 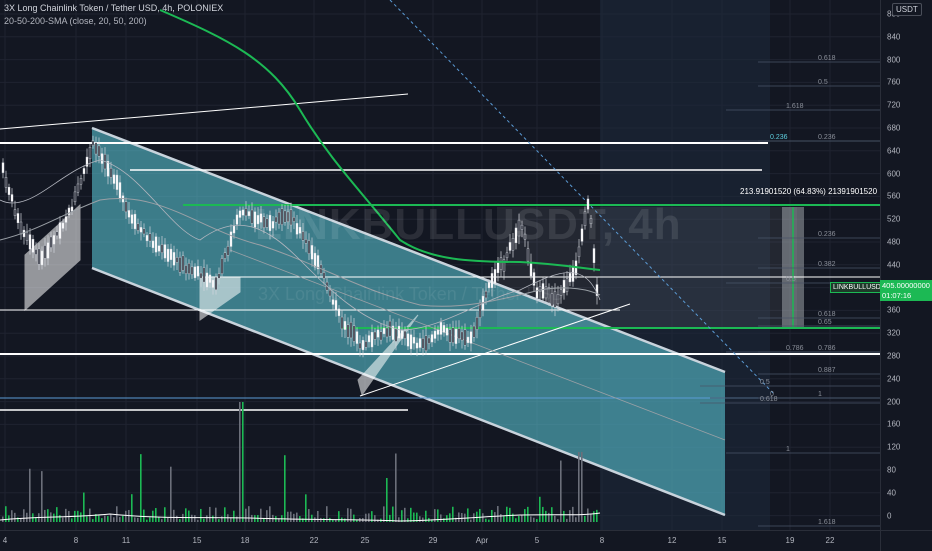 I want to click on price-tick-label: 840, so click(x=894, y=37).